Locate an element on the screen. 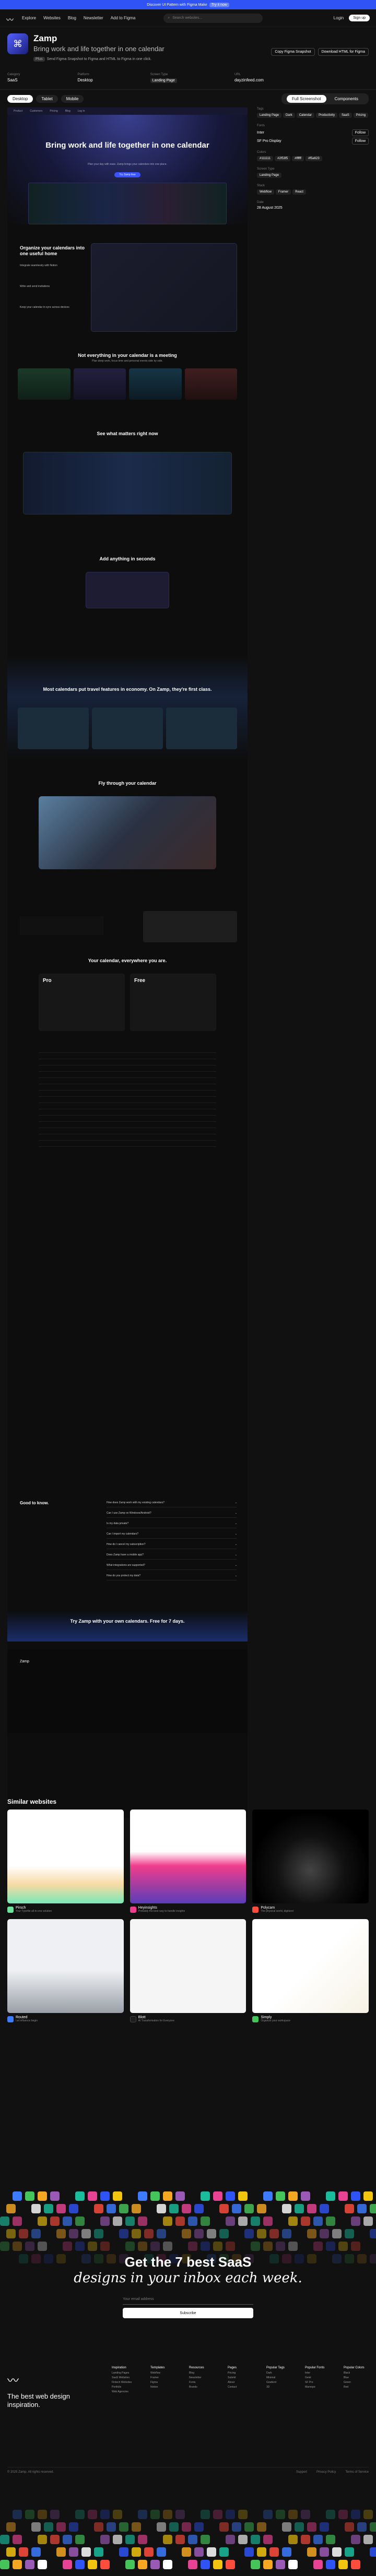 The width and height of the screenshot is (376, 2576). similar-card: Pirsch Your Typefile all-in-one solution is located at coordinates (66, 1861).